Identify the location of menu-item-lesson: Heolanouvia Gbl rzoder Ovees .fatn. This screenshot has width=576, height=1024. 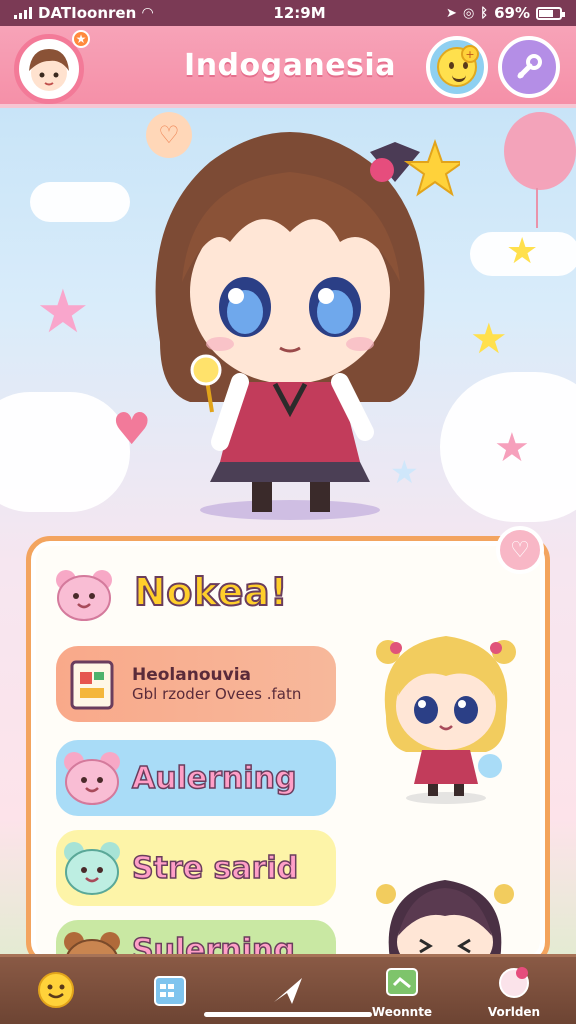
(196, 684).